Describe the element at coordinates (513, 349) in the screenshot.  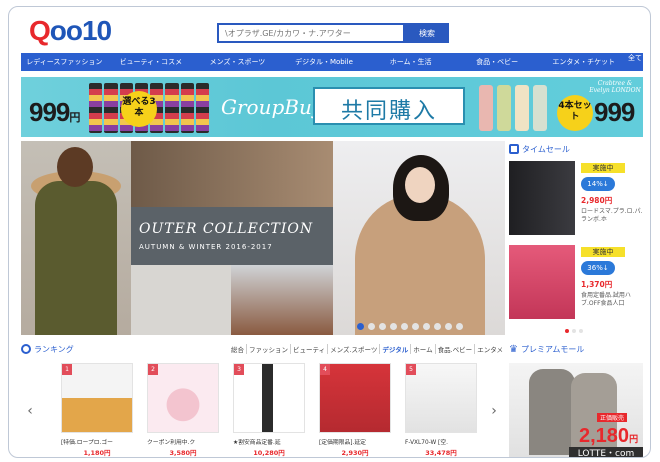
I see `crown-icon: ♛` at that location.